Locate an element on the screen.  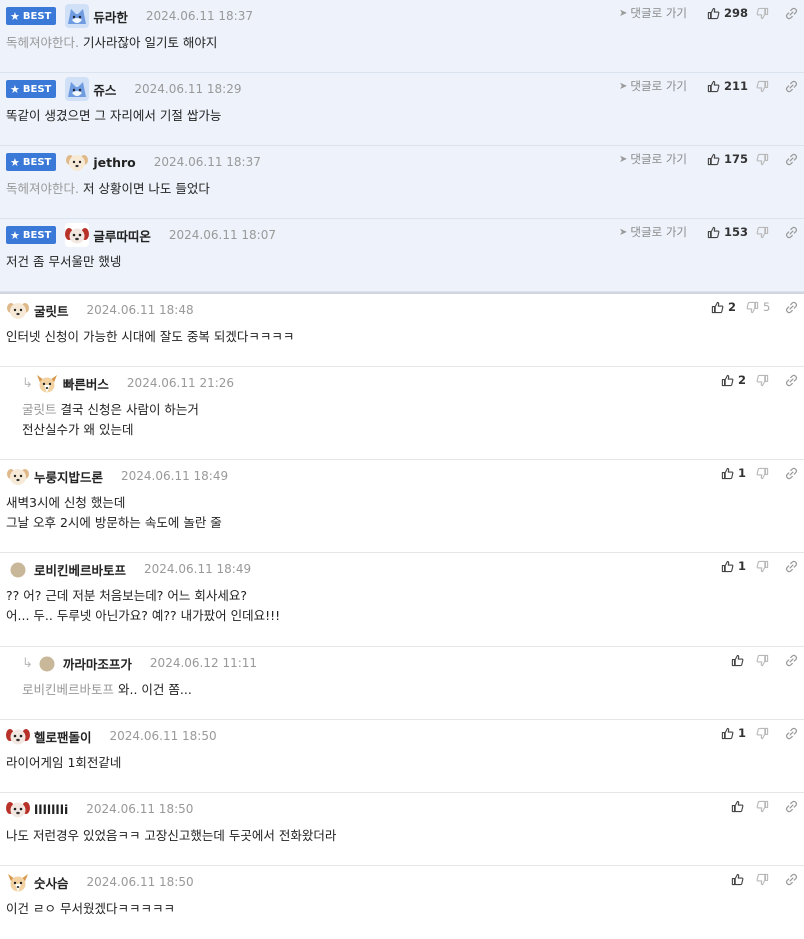
nickname: 빠른버스 is located at coordinates (86, 383).